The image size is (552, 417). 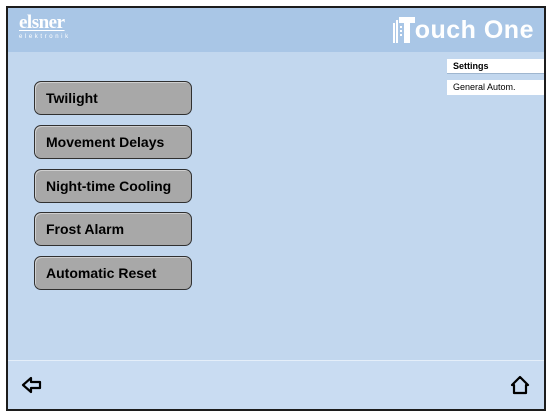 What do you see at coordinates (113, 273) in the screenshot?
I see `automatic-reset-button: Automatic Reset` at bounding box center [113, 273].